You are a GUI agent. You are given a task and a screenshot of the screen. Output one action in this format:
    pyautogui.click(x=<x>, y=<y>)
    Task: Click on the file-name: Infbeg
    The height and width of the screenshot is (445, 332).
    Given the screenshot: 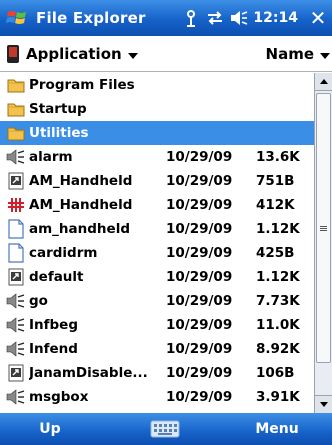 What is the action you would take?
    pyautogui.click(x=53, y=325)
    